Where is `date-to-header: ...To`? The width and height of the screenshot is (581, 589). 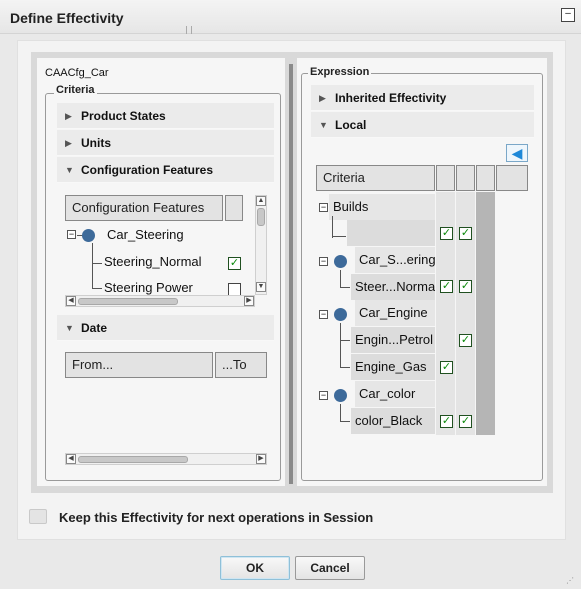 date-to-header: ...To is located at coordinates (241, 365).